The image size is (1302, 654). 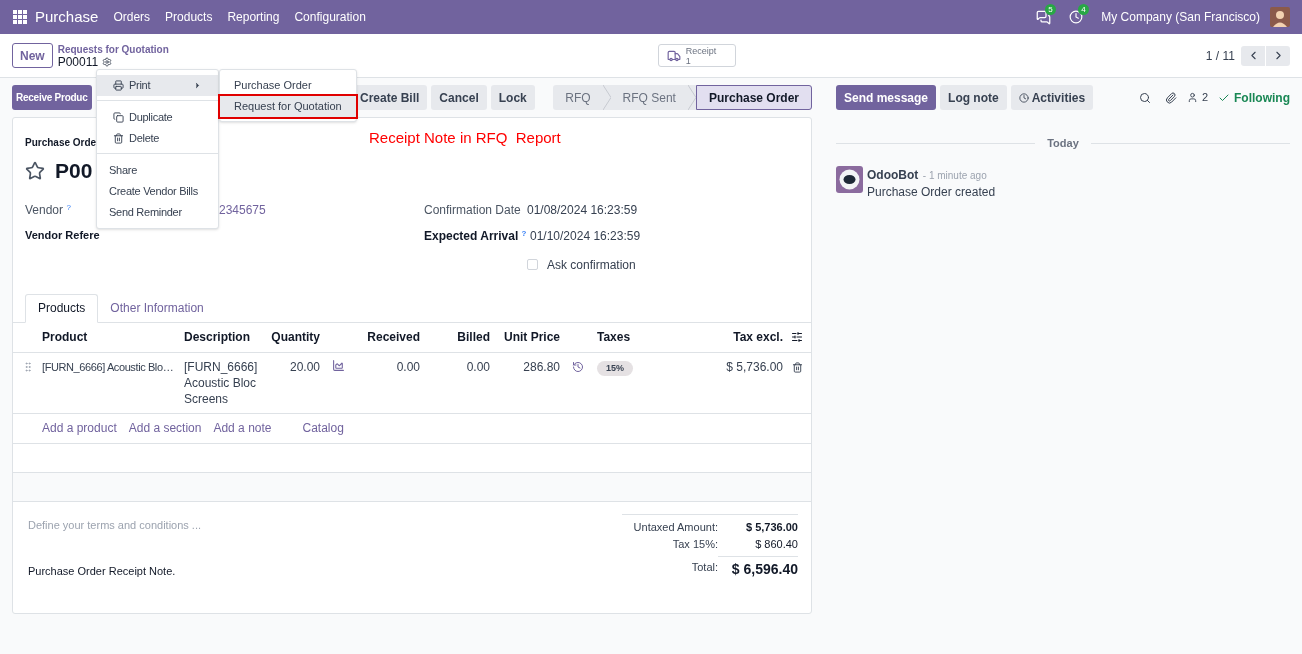 What do you see at coordinates (107, 62) in the screenshot?
I see `settings-icon` at bounding box center [107, 62].